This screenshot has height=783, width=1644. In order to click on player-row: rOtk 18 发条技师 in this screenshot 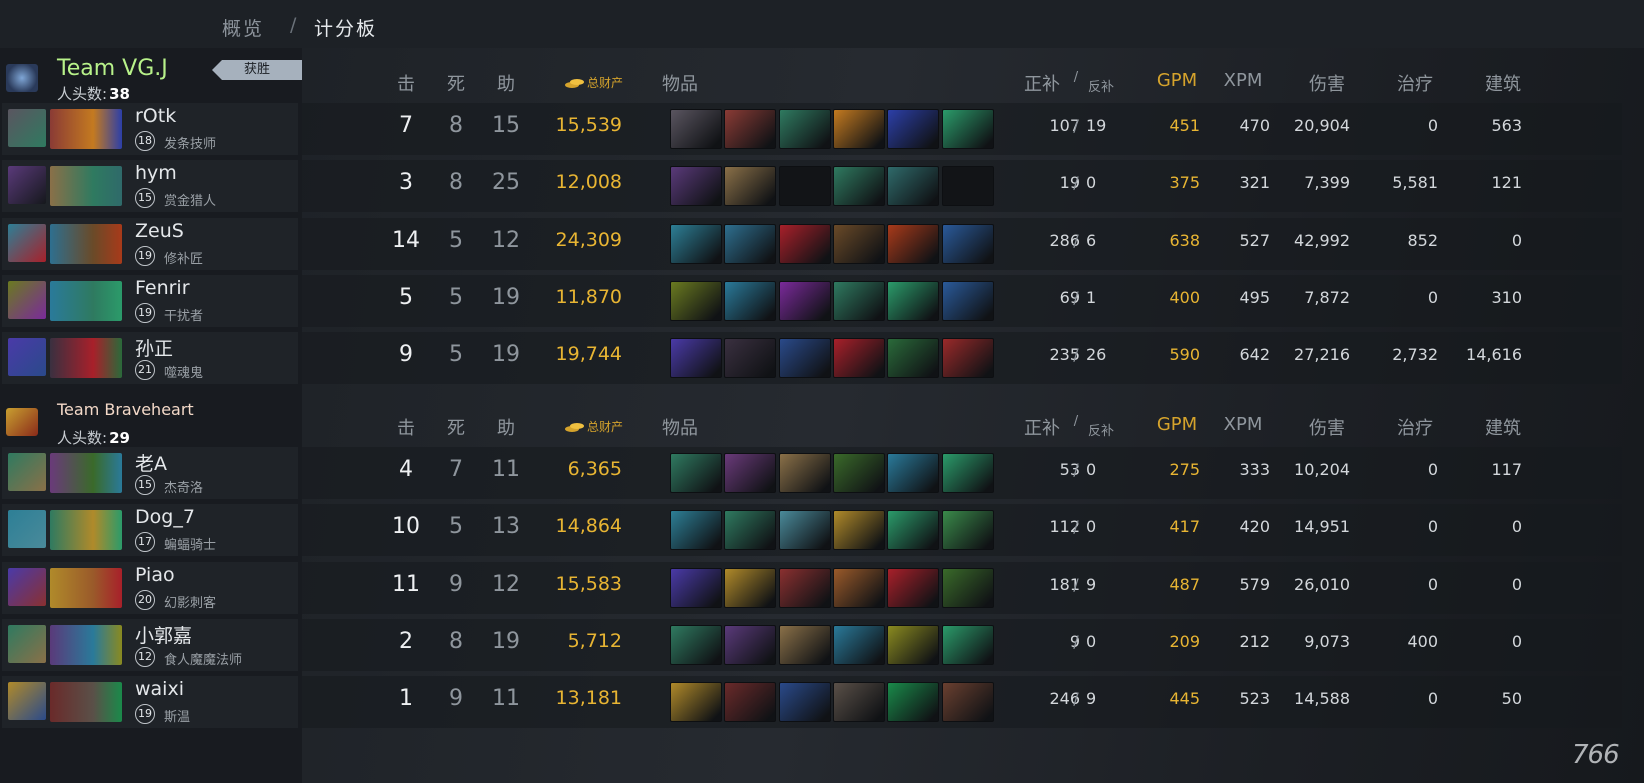, I will do `click(151, 129)`.